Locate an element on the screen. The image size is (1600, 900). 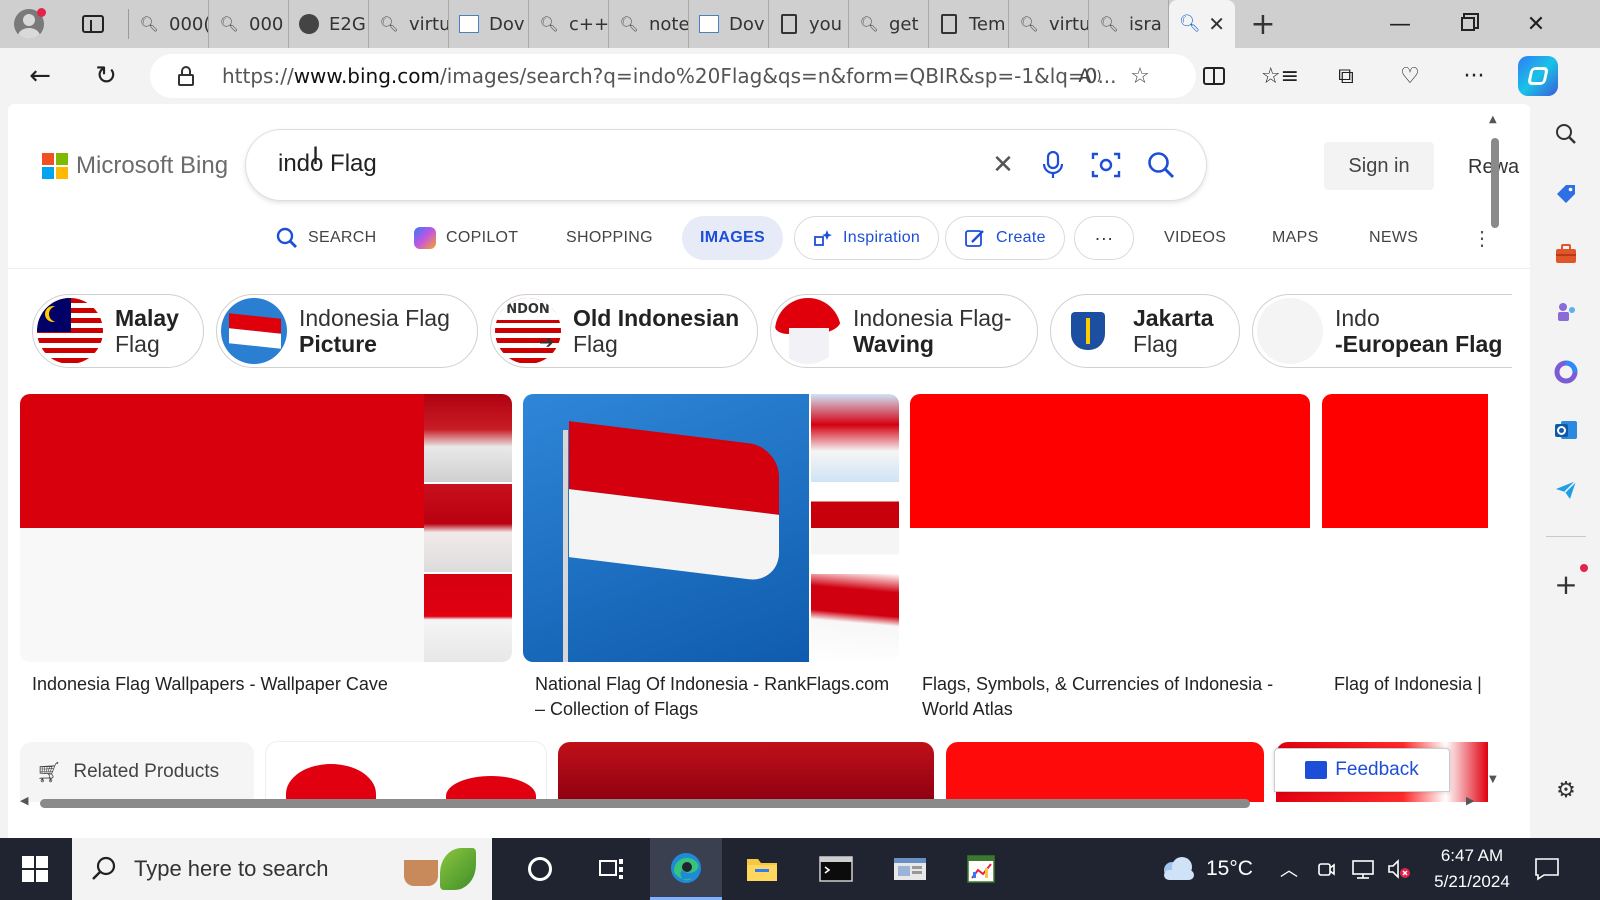
outlook-icon is located at coordinates (1566, 430).